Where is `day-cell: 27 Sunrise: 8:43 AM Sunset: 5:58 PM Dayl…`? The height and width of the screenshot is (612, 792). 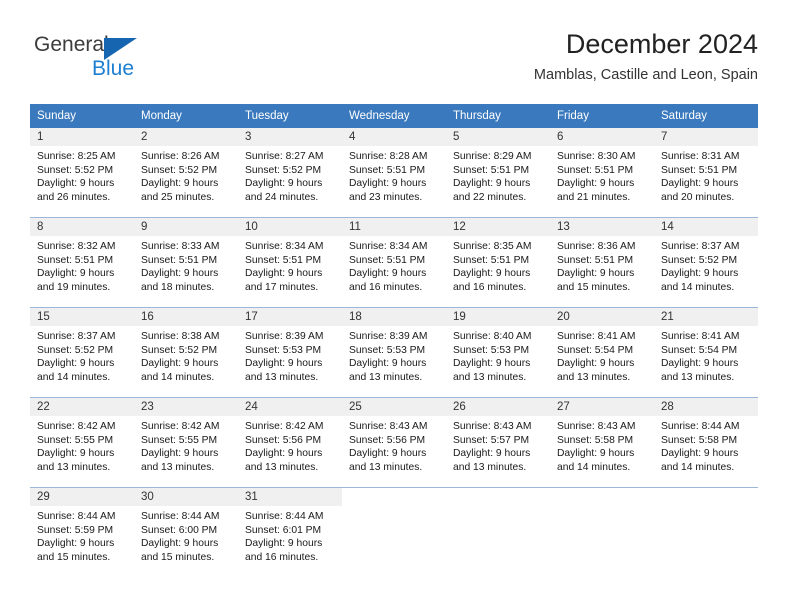 day-cell: 27 Sunrise: 8:43 AM Sunset: 5:58 PM Dayl… is located at coordinates (602, 442).